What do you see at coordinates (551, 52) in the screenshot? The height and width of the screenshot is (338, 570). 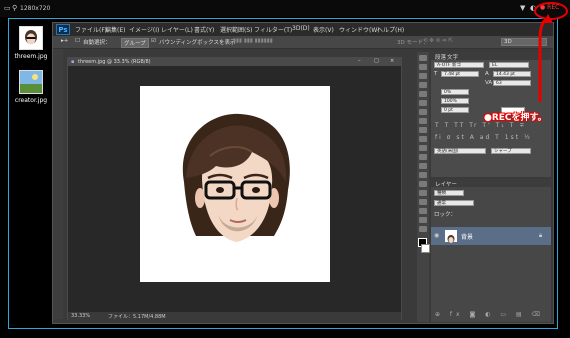 I see `annotation-overlay` at bounding box center [551, 52].